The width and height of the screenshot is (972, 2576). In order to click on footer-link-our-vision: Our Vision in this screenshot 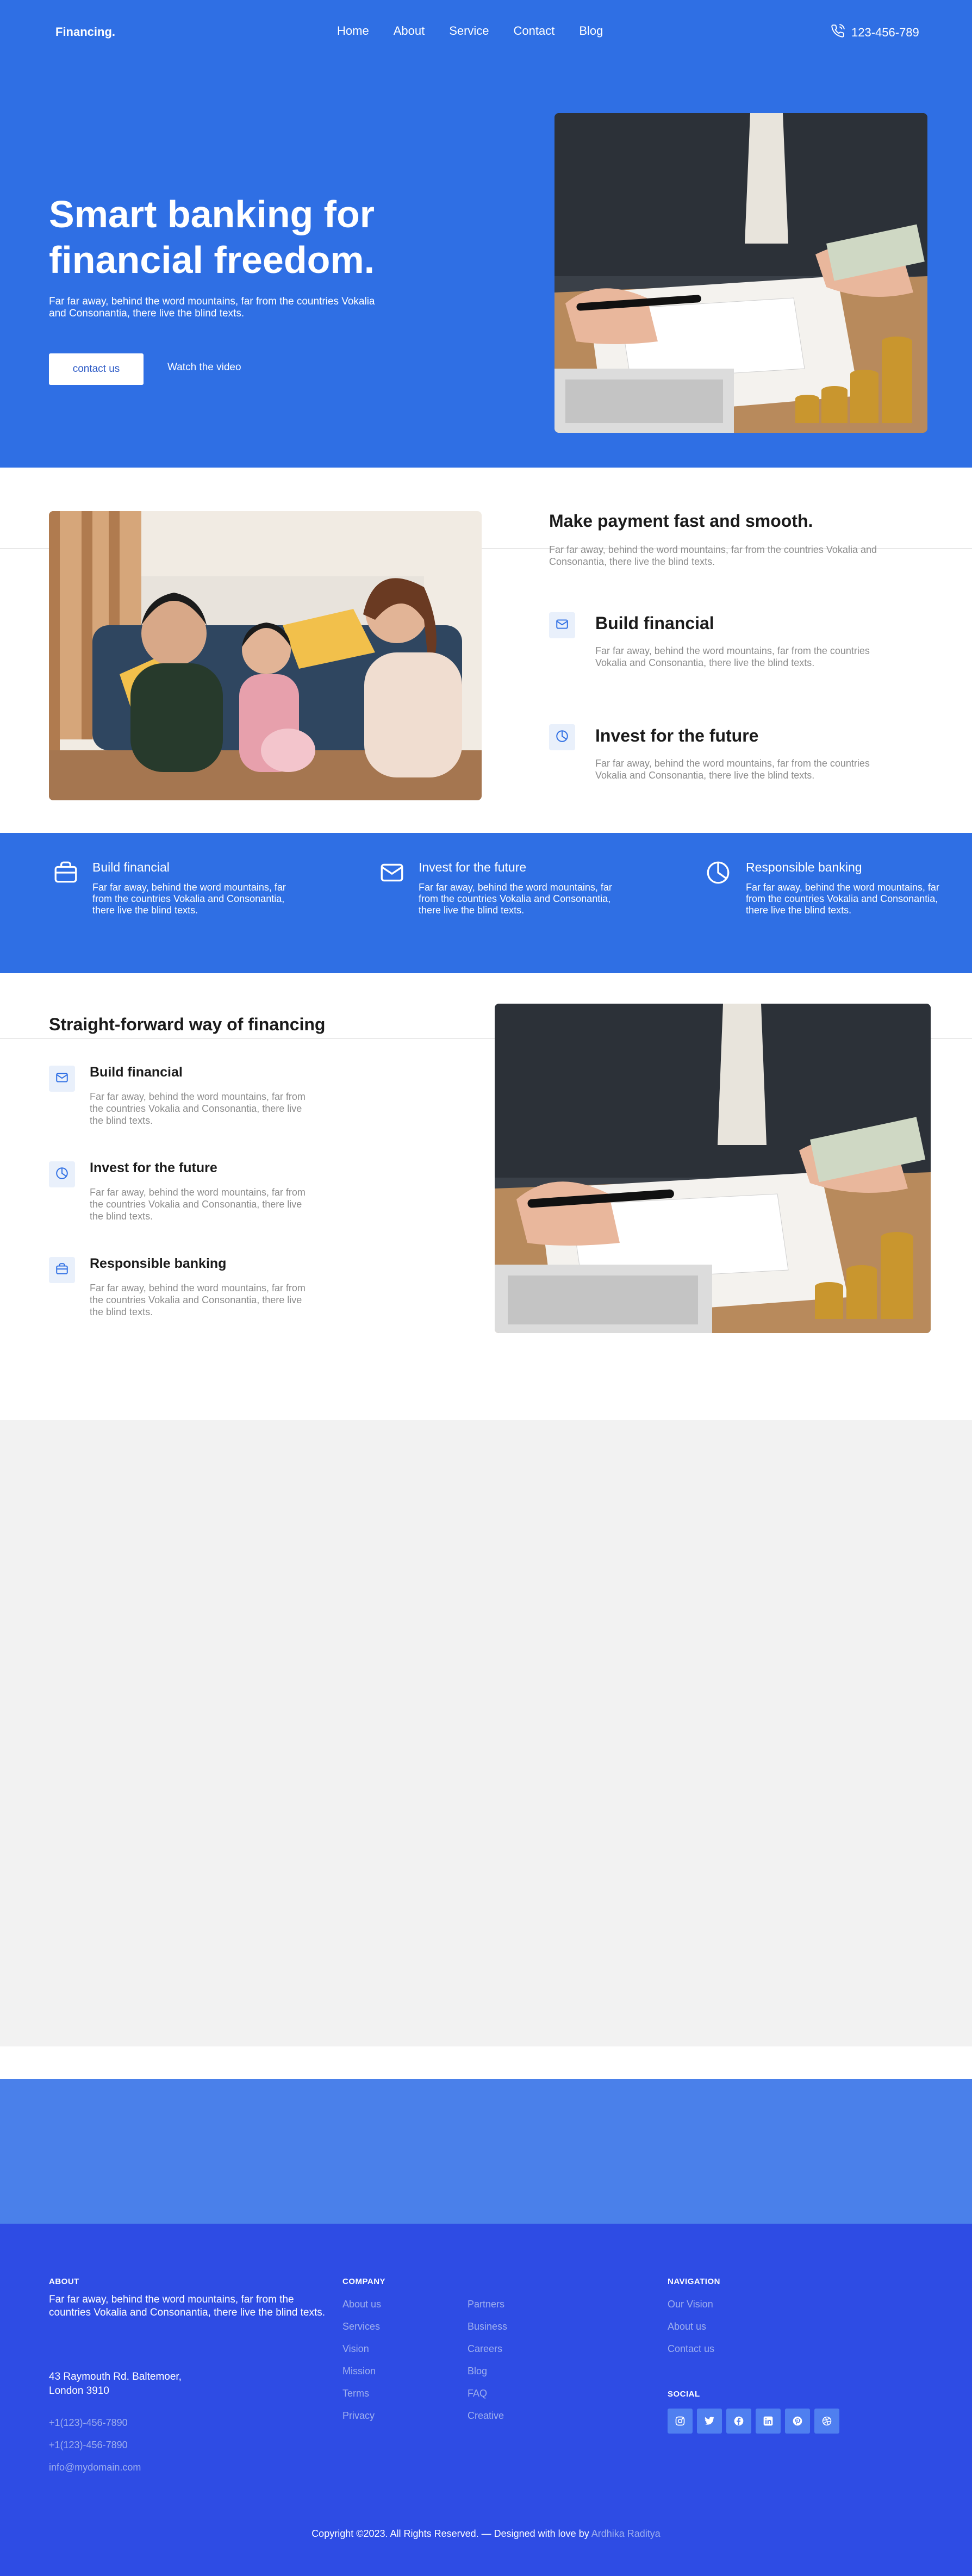, I will do `click(690, 2304)`.